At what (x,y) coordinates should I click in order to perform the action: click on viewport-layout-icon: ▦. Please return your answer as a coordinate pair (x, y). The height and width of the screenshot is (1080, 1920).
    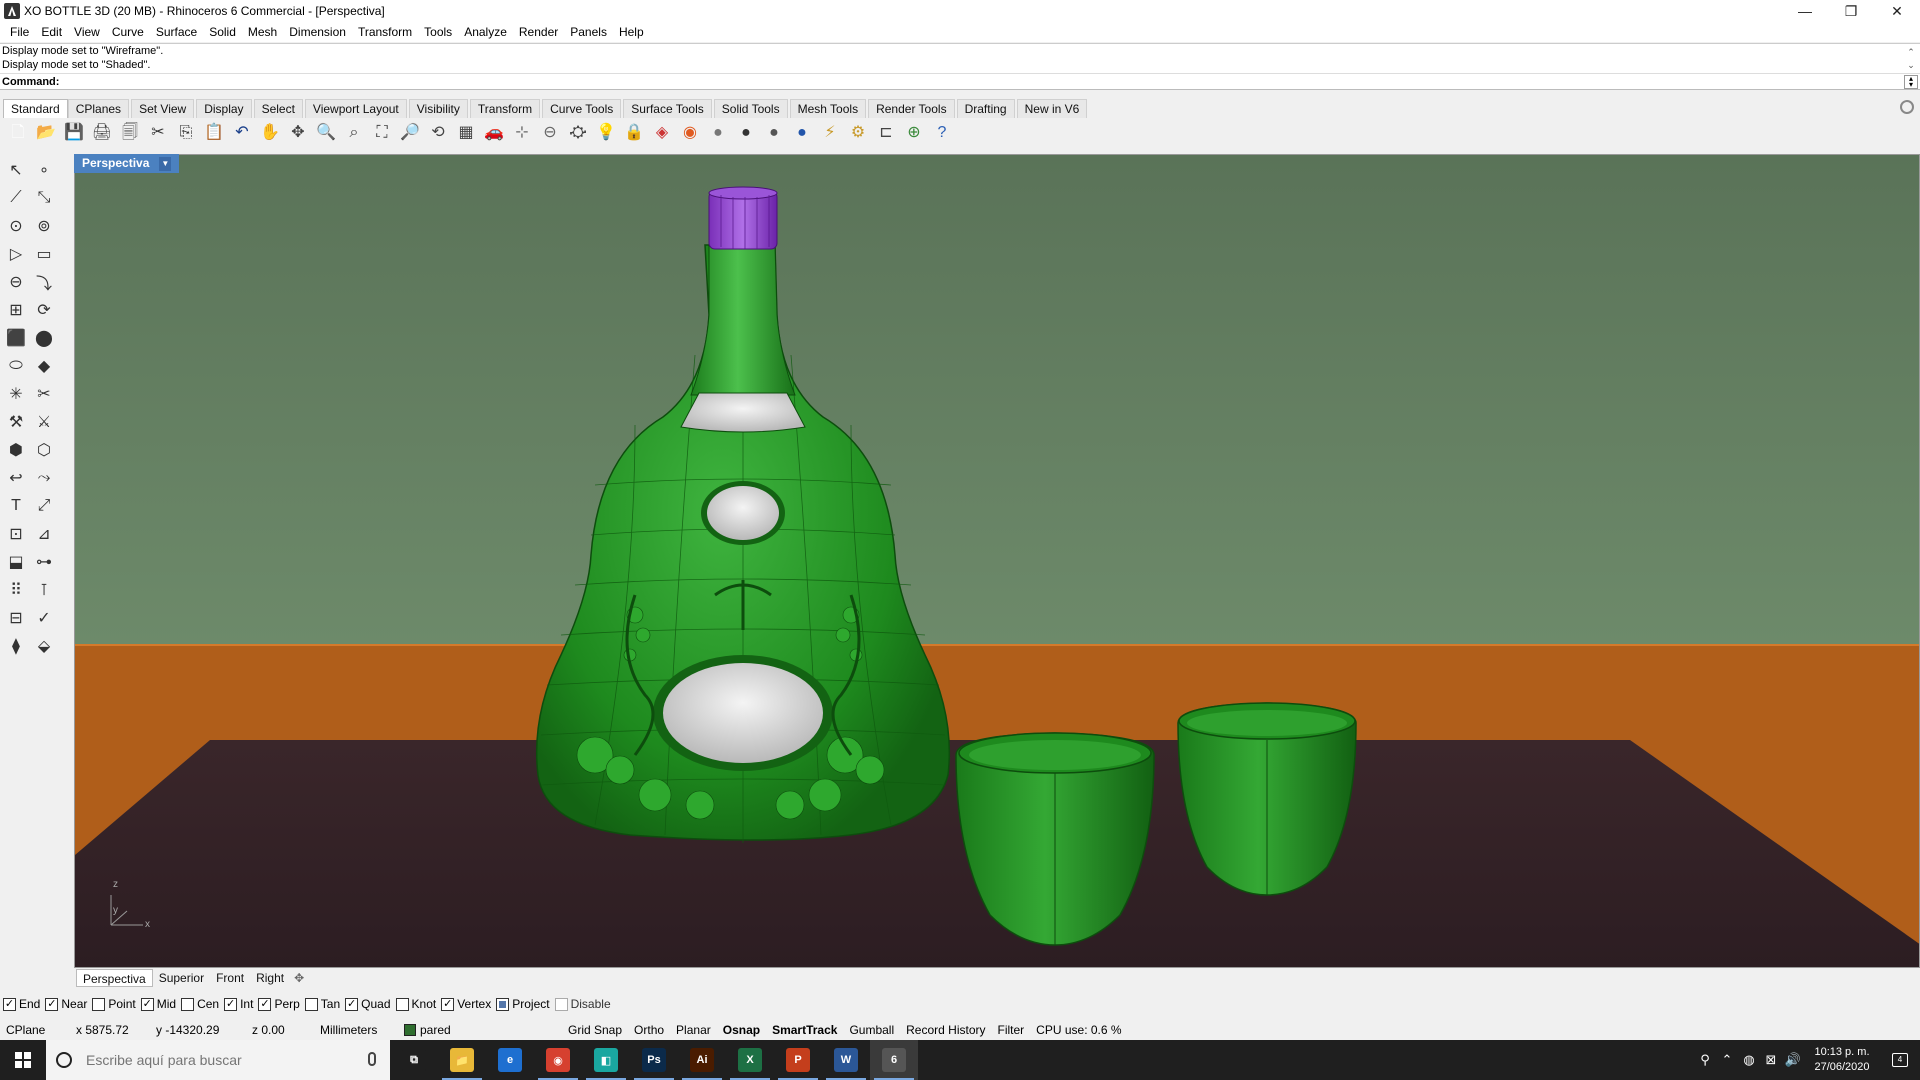
    Looking at the image, I should click on (466, 133).